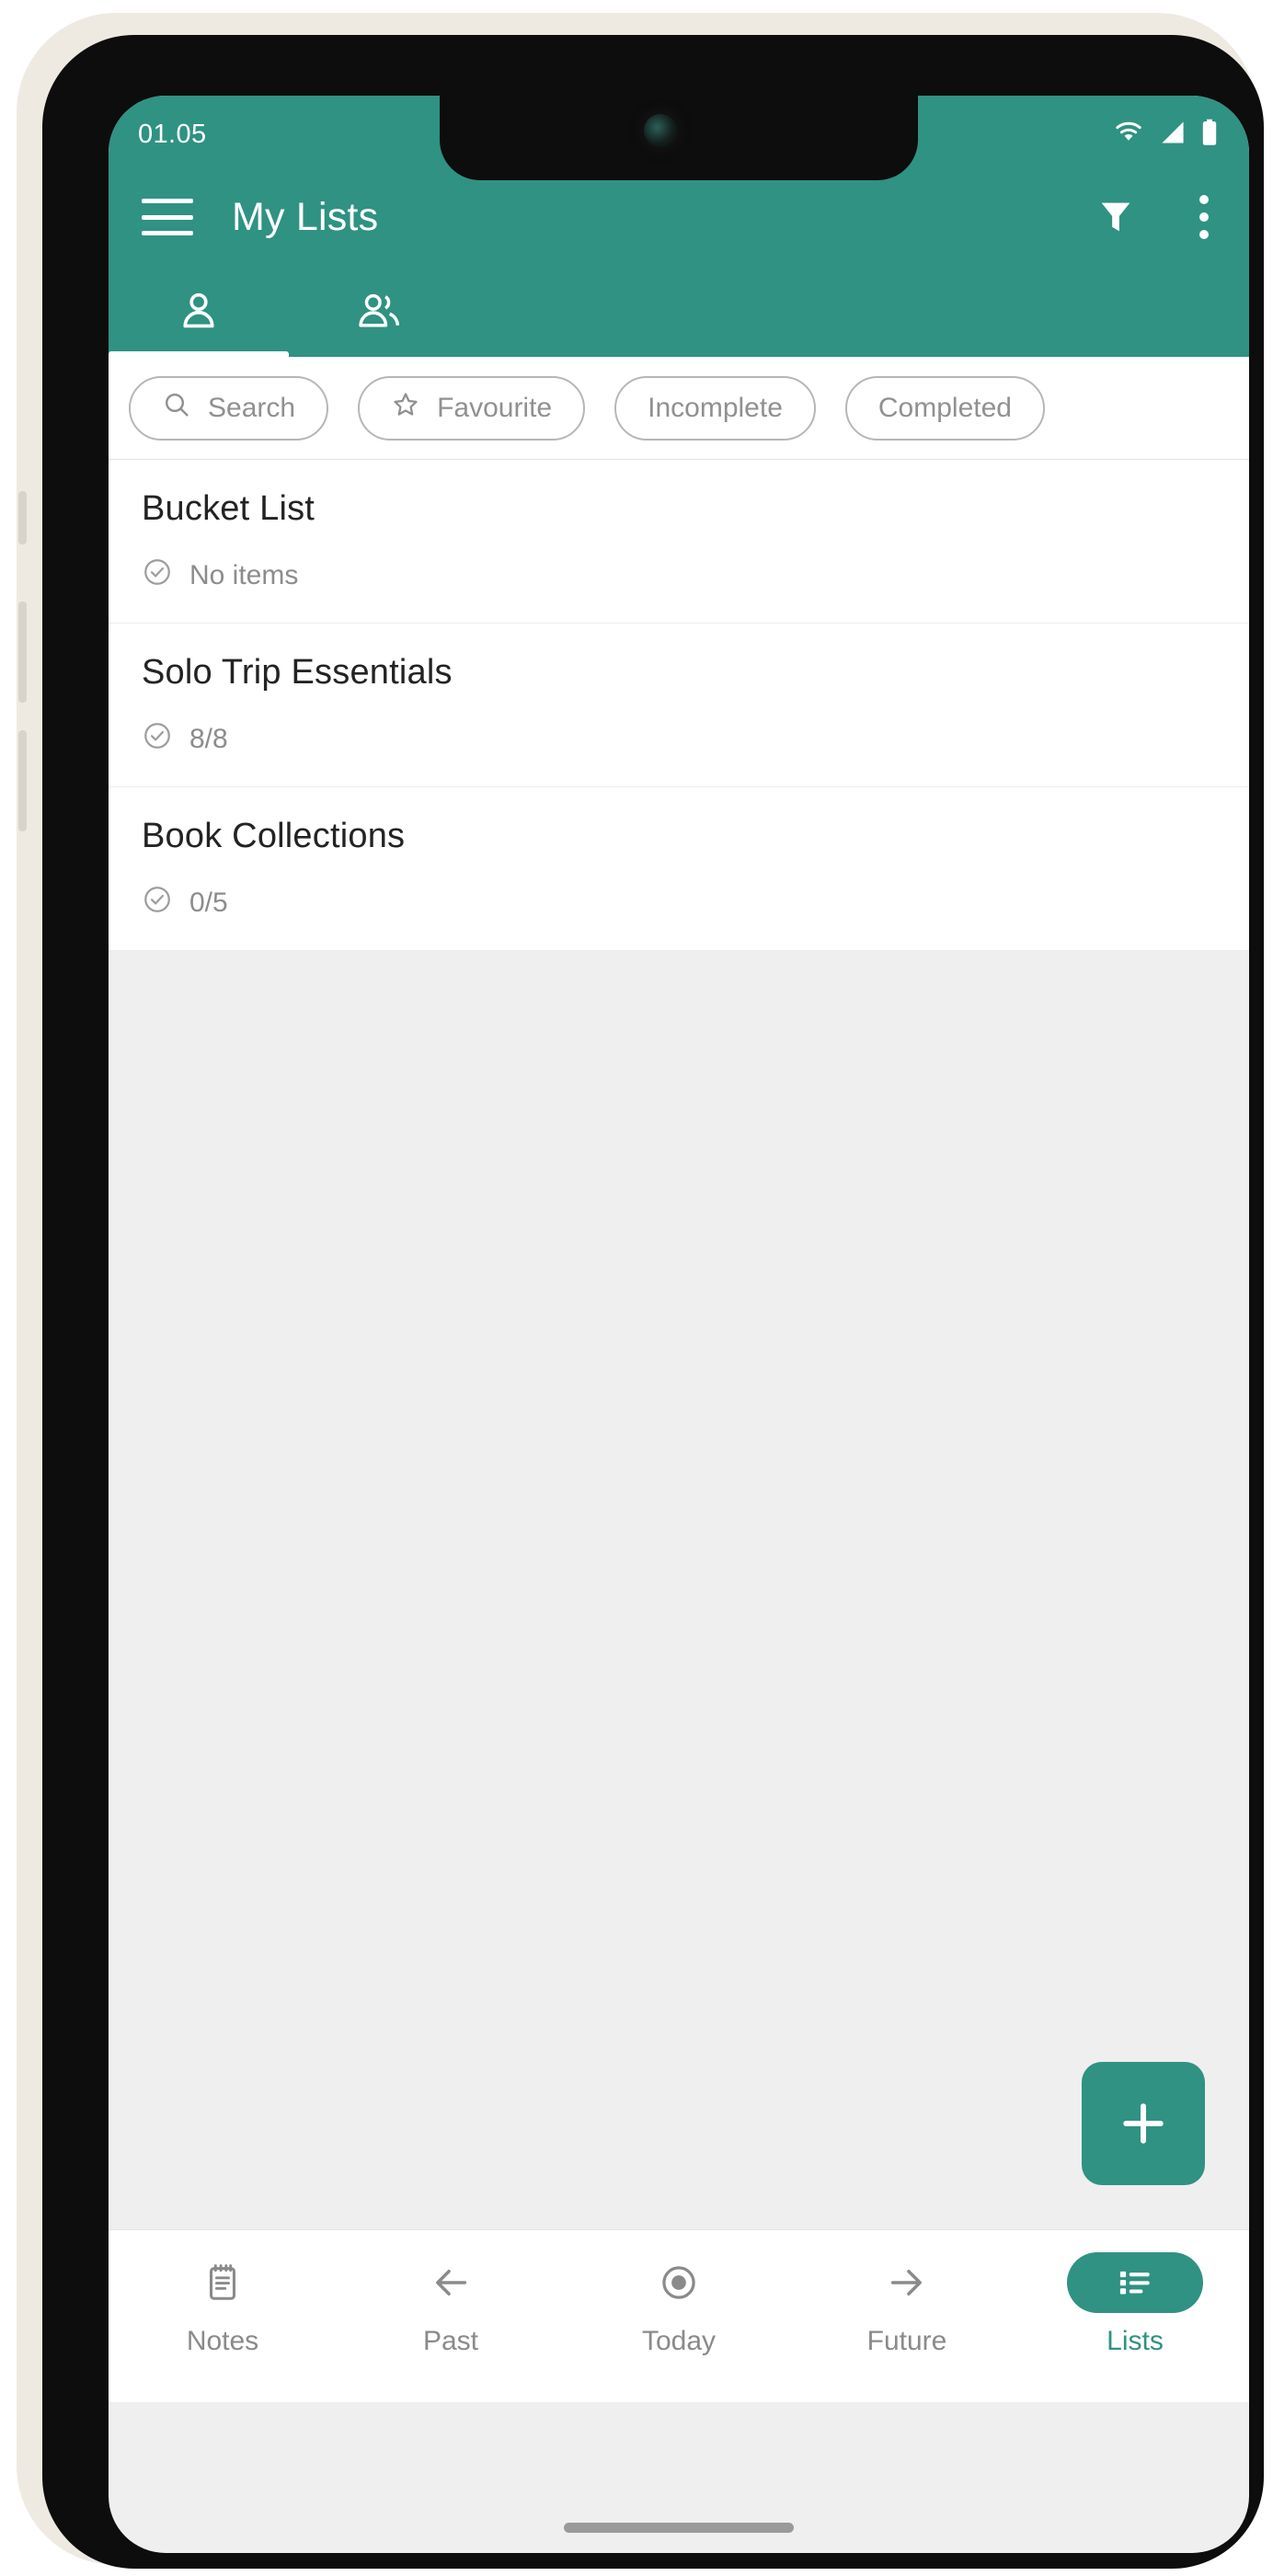 This screenshot has width=1273, height=2576. I want to click on notepad-icon, so click(222, 2282).